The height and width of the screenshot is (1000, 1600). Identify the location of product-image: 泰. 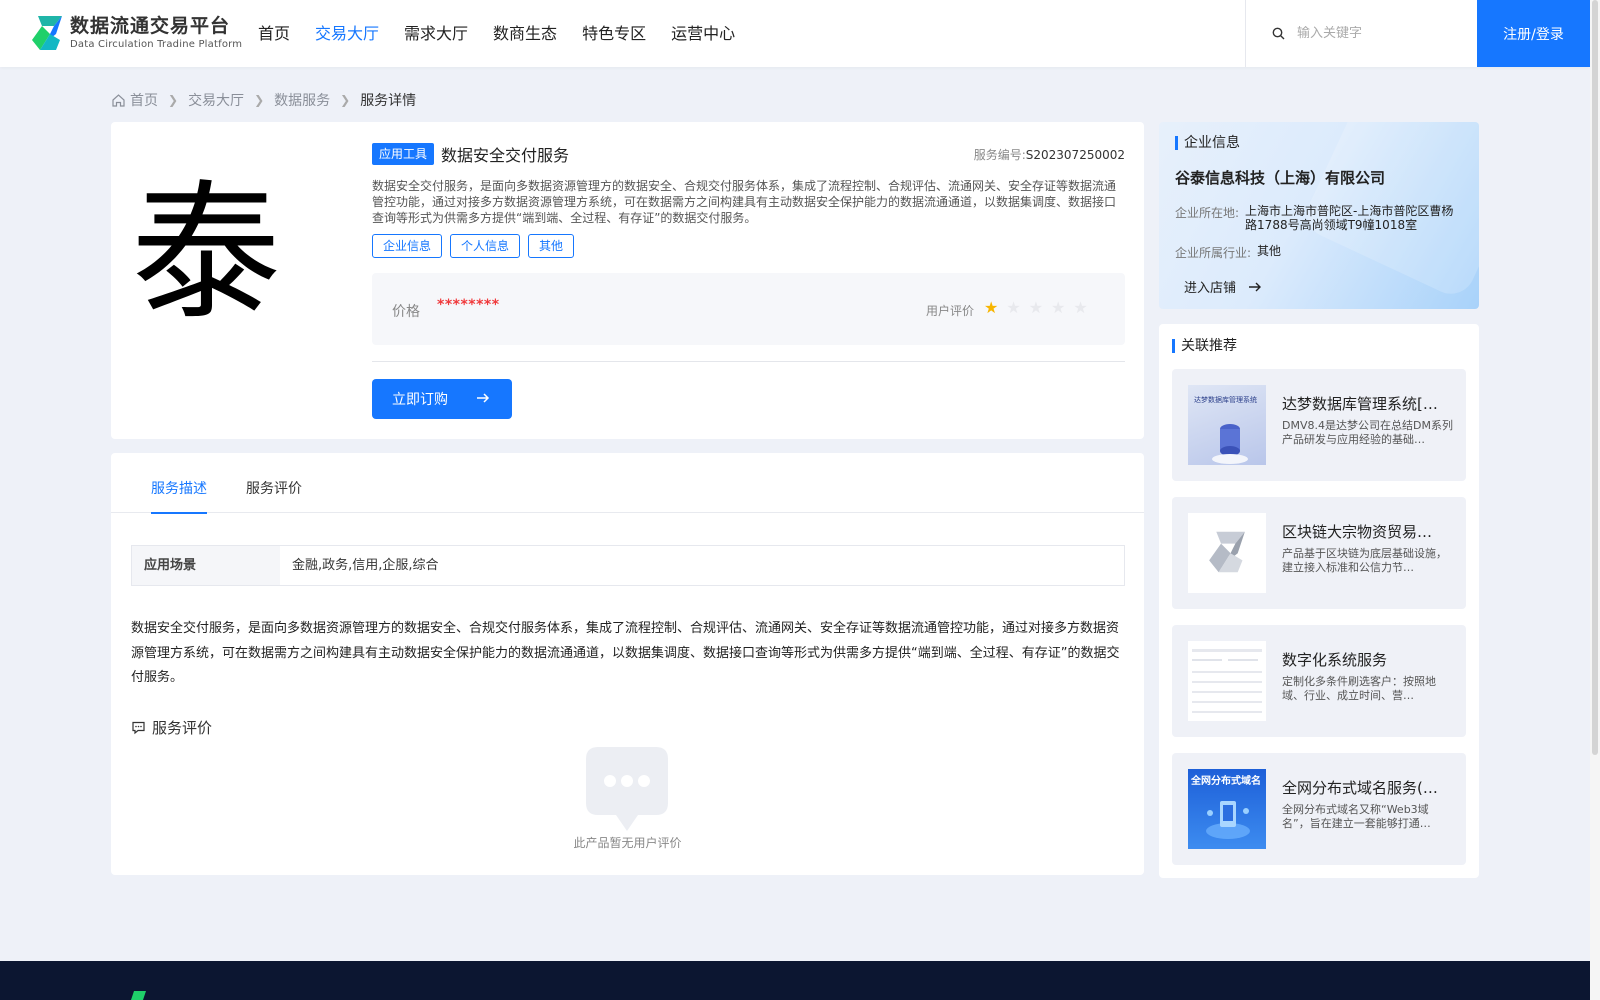
(243, 255).